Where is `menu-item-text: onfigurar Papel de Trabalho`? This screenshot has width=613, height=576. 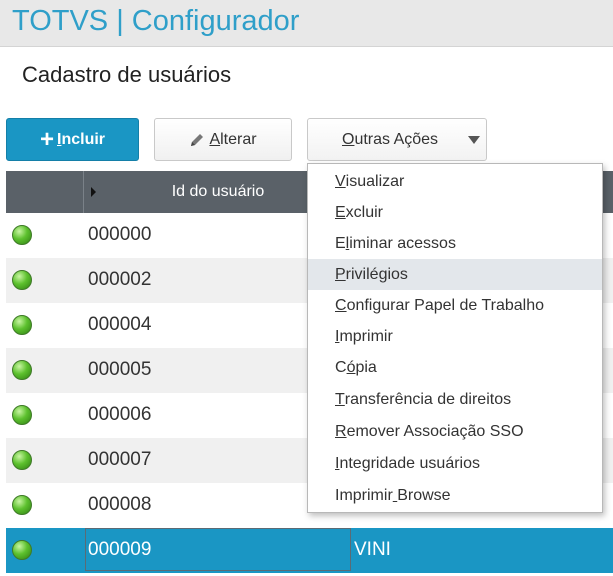 menu-item-text: onfigurar Papel de Trabalho is located at coordinates (445, 305).